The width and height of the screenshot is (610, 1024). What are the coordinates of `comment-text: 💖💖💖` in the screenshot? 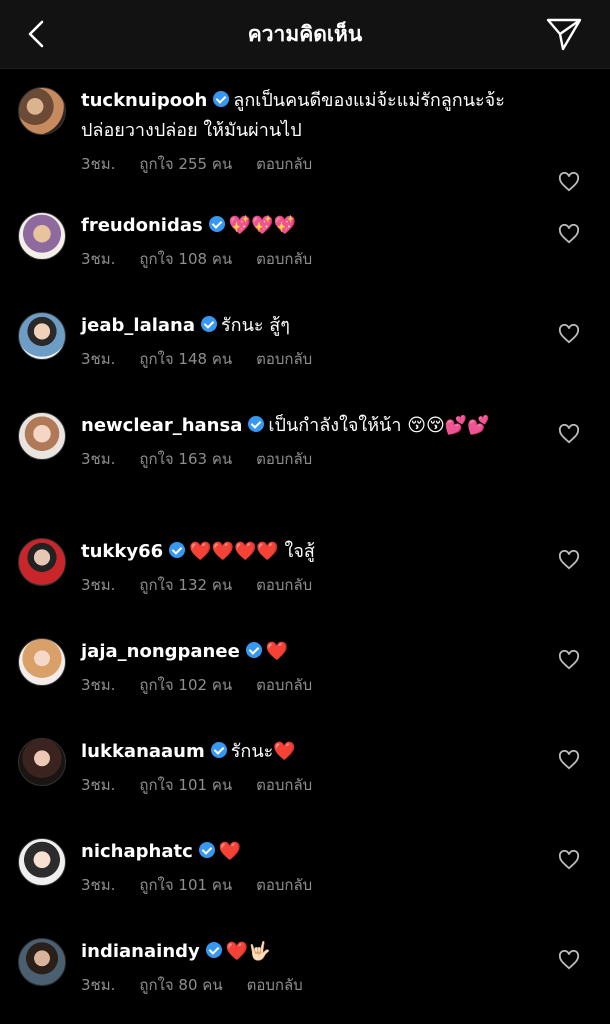 It's located at (262, 225).